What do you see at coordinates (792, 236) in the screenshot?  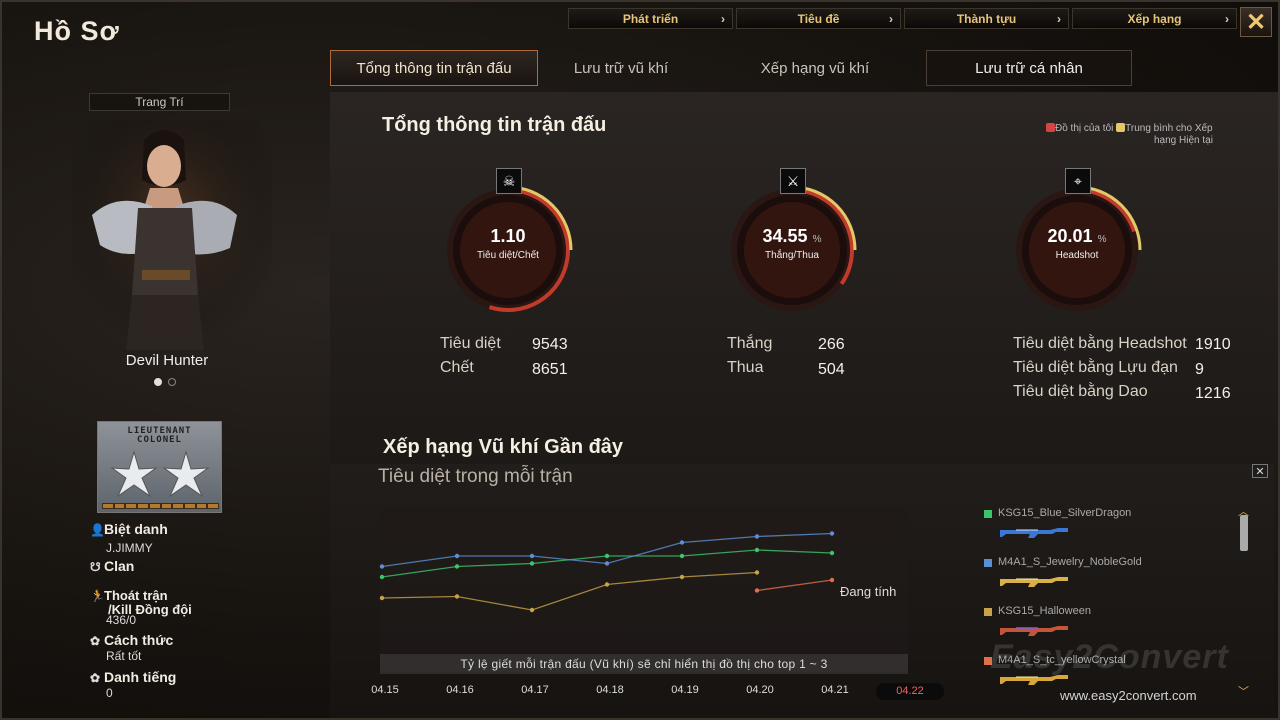 I see `gauge-value: 34.55 %` at bounding box center [792, 236].